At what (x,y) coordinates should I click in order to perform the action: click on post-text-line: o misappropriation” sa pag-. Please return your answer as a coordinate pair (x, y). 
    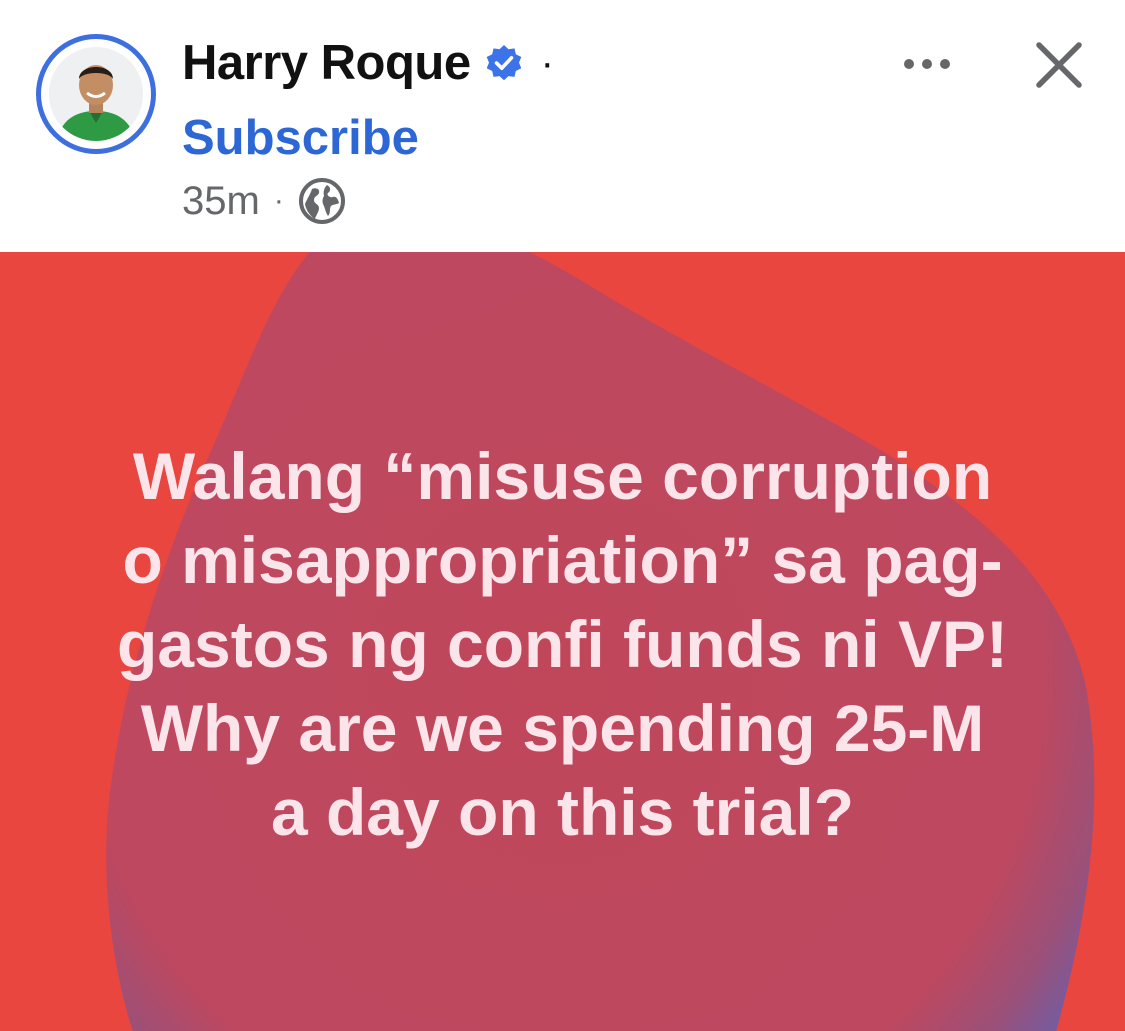
    Looking at the image, I should click on (562, 560).